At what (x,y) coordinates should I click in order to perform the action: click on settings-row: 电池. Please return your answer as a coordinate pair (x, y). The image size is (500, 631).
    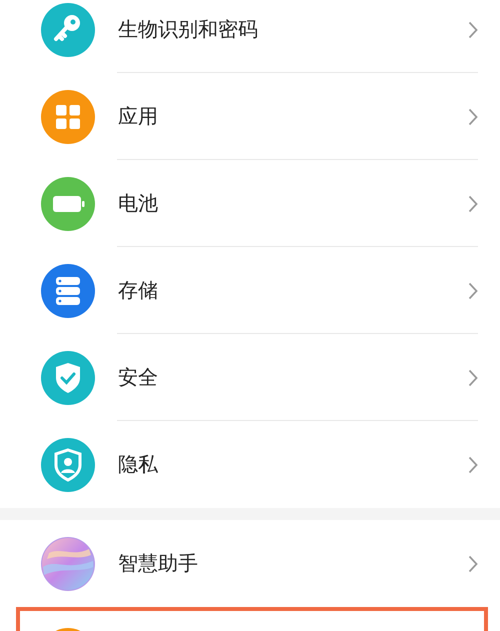
    Looking at the image, I should click on (250, 203).